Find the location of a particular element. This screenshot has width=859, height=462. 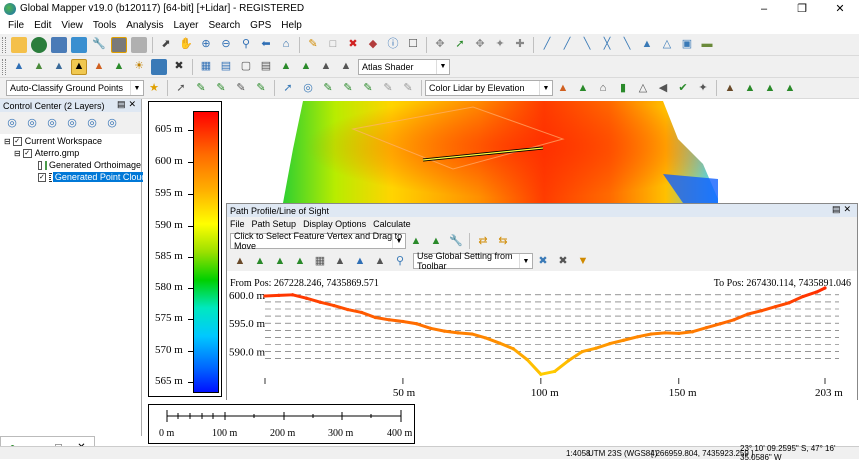

building-icon: ▦ is located at coordinates (320, 261).